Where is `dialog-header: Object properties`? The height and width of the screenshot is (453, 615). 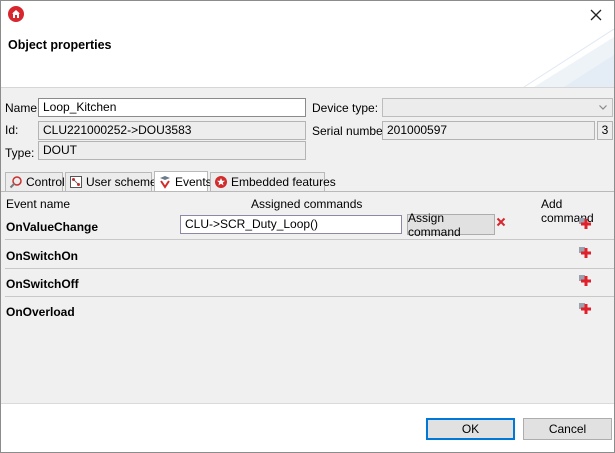 dialog-header: Object properties is located at coordinates (307, 58).